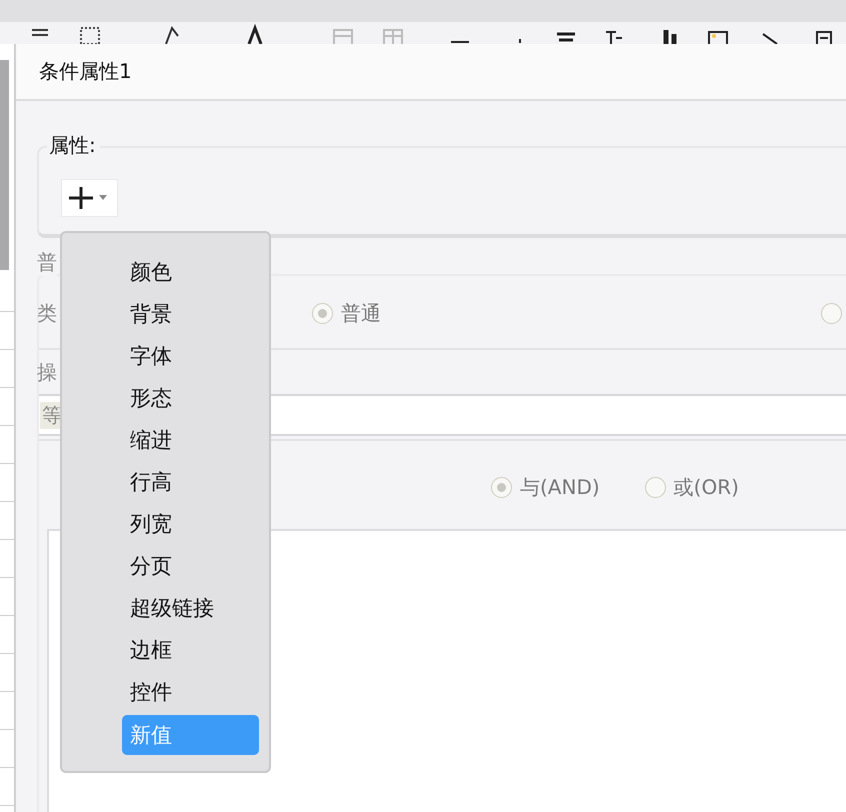  Describe the element at coordinates (117, 656) in the screenshot. I see `menu-item: 边框` at that location.